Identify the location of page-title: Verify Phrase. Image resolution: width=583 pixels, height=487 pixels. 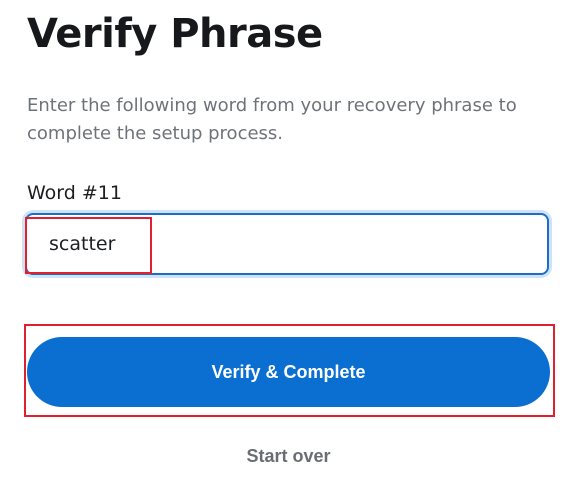
(175, 34).